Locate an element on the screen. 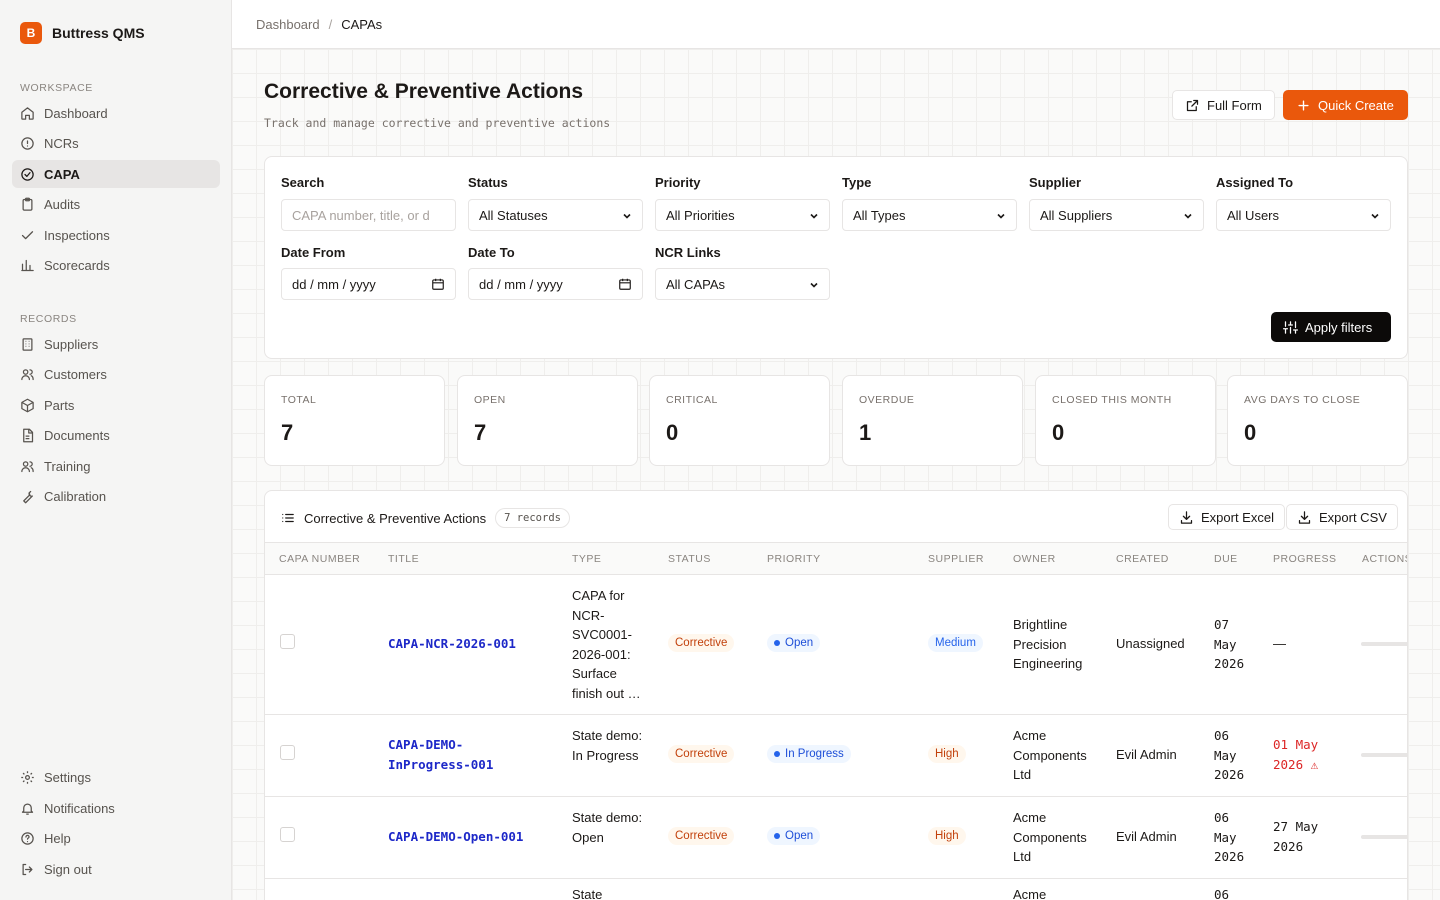 This screenshot has width=1440, height=900. brand: B Buttress QMS is located at coordinates (82, 33).